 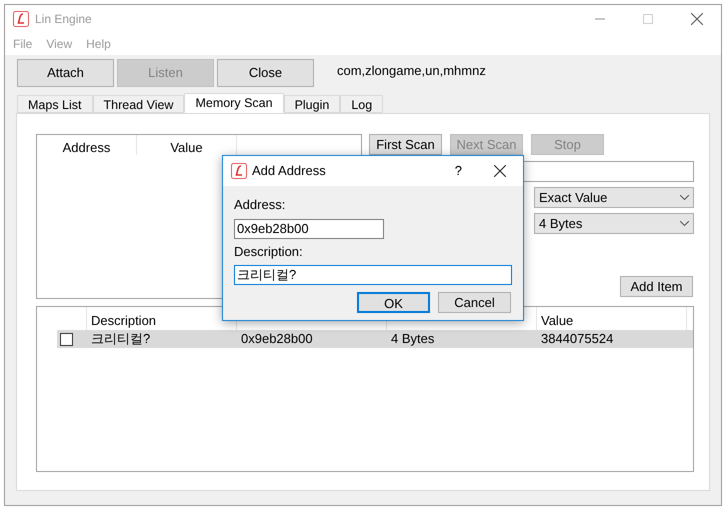 What do you see at coordinates (260, 205) in the screenshot?
I see `address-label: Address:` at bounding box center [260, 205].